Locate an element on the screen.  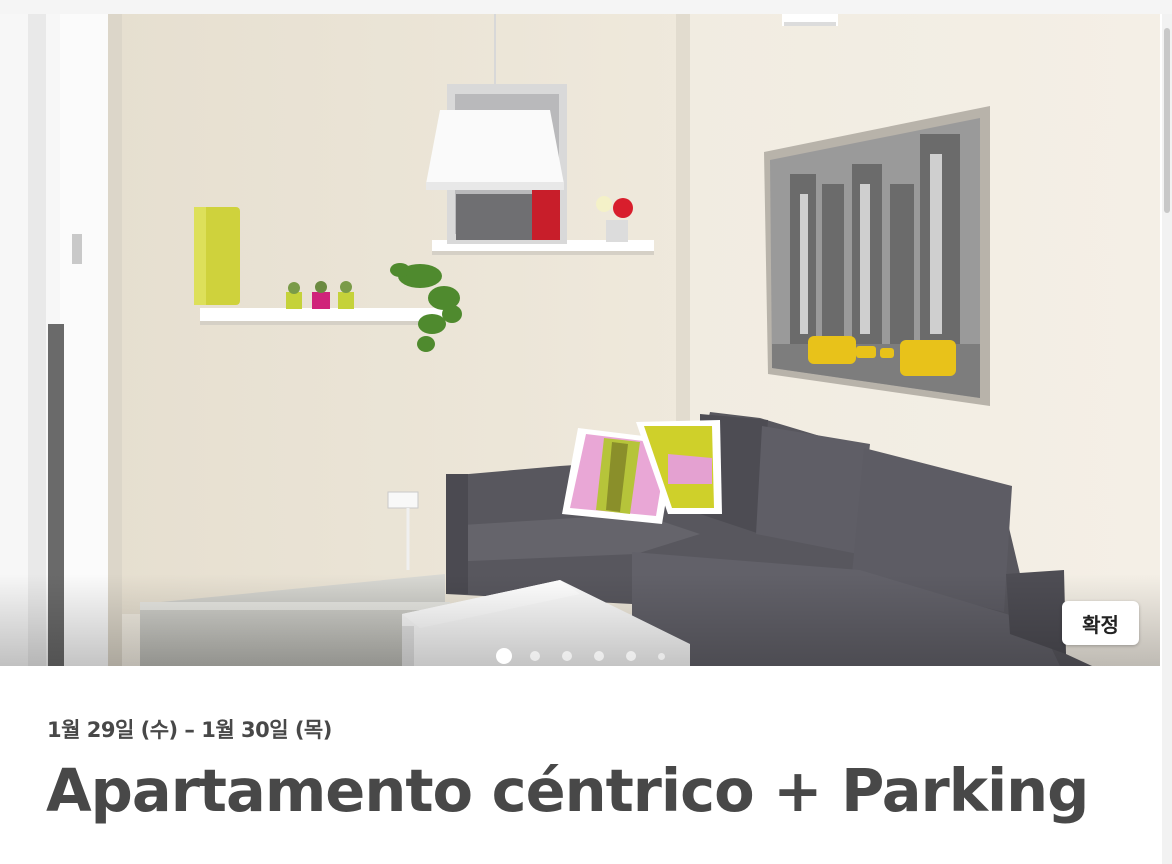
scrollbar is located at coordinates (1167, 439).